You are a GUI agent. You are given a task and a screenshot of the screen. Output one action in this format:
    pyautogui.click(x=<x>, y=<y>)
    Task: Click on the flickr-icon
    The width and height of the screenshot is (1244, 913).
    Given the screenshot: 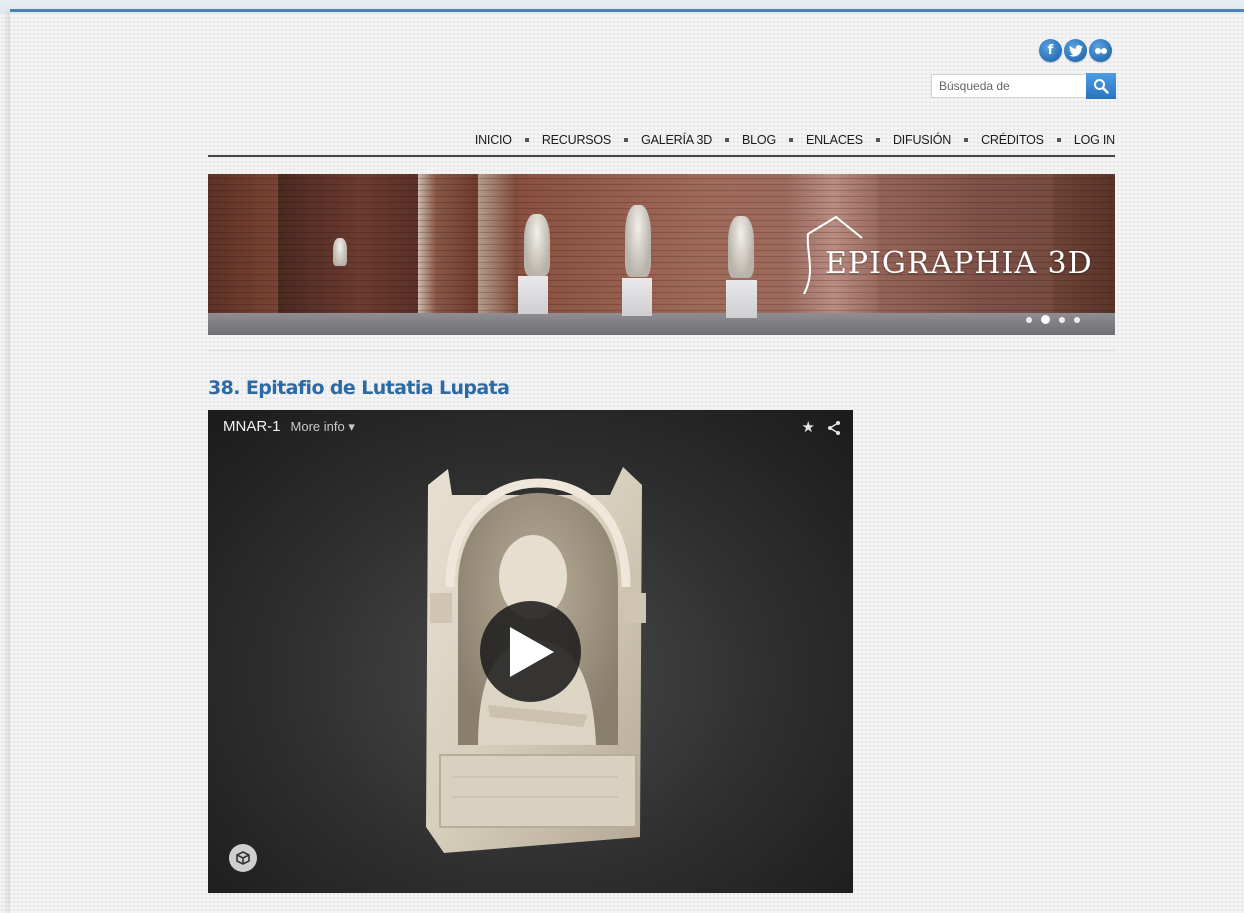 What is the action you would take?
    pyautogui.click(x=1100, y=50)
    